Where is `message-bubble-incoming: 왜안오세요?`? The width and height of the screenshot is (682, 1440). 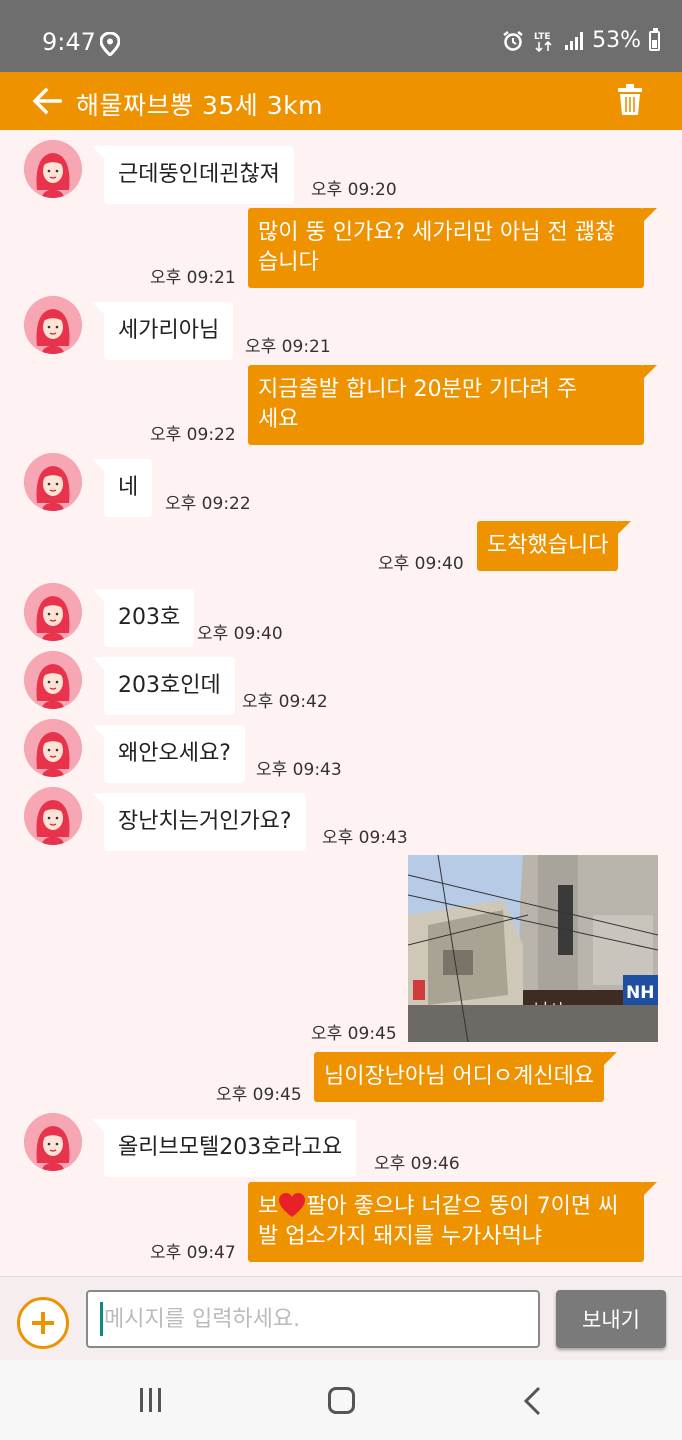
message-bubble-incoming: 왜안오세요? is located at coordinates (168, 754).